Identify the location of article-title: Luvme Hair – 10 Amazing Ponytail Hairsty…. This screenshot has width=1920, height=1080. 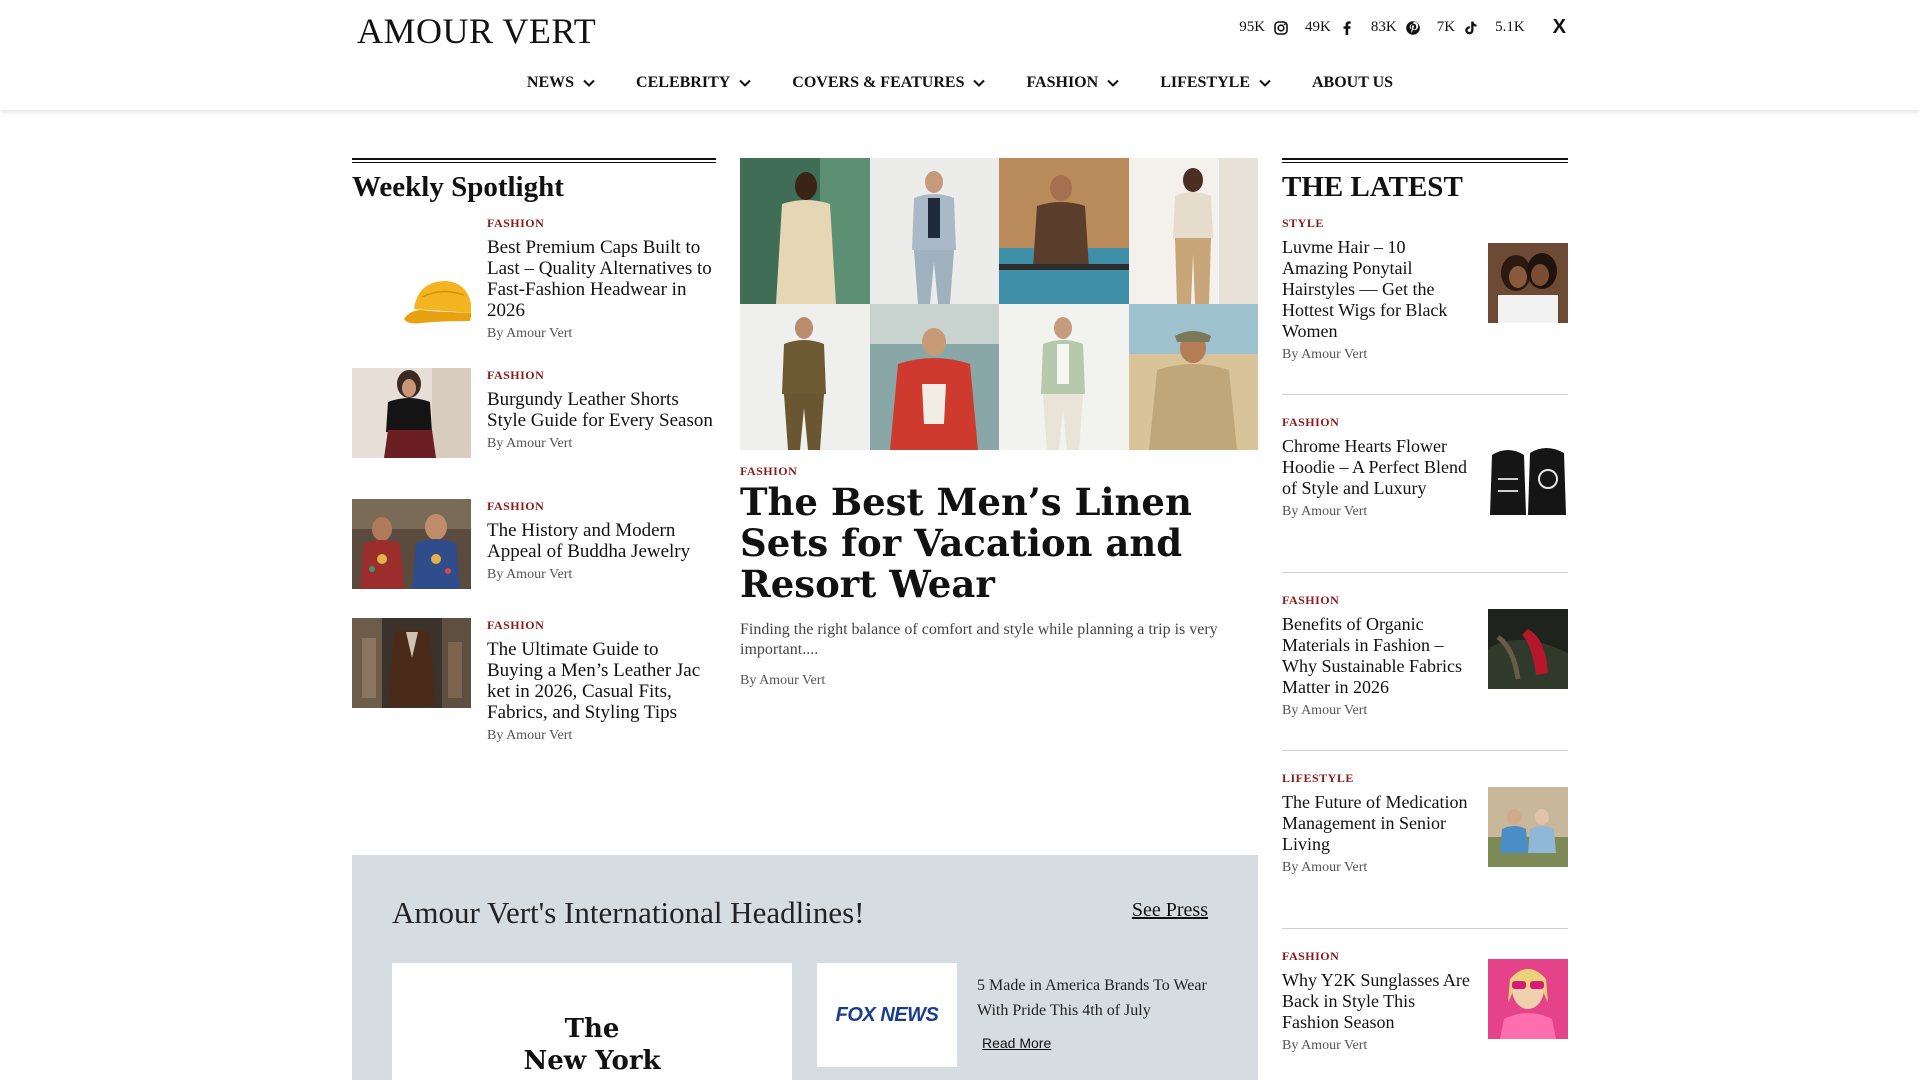
(1377, 289).